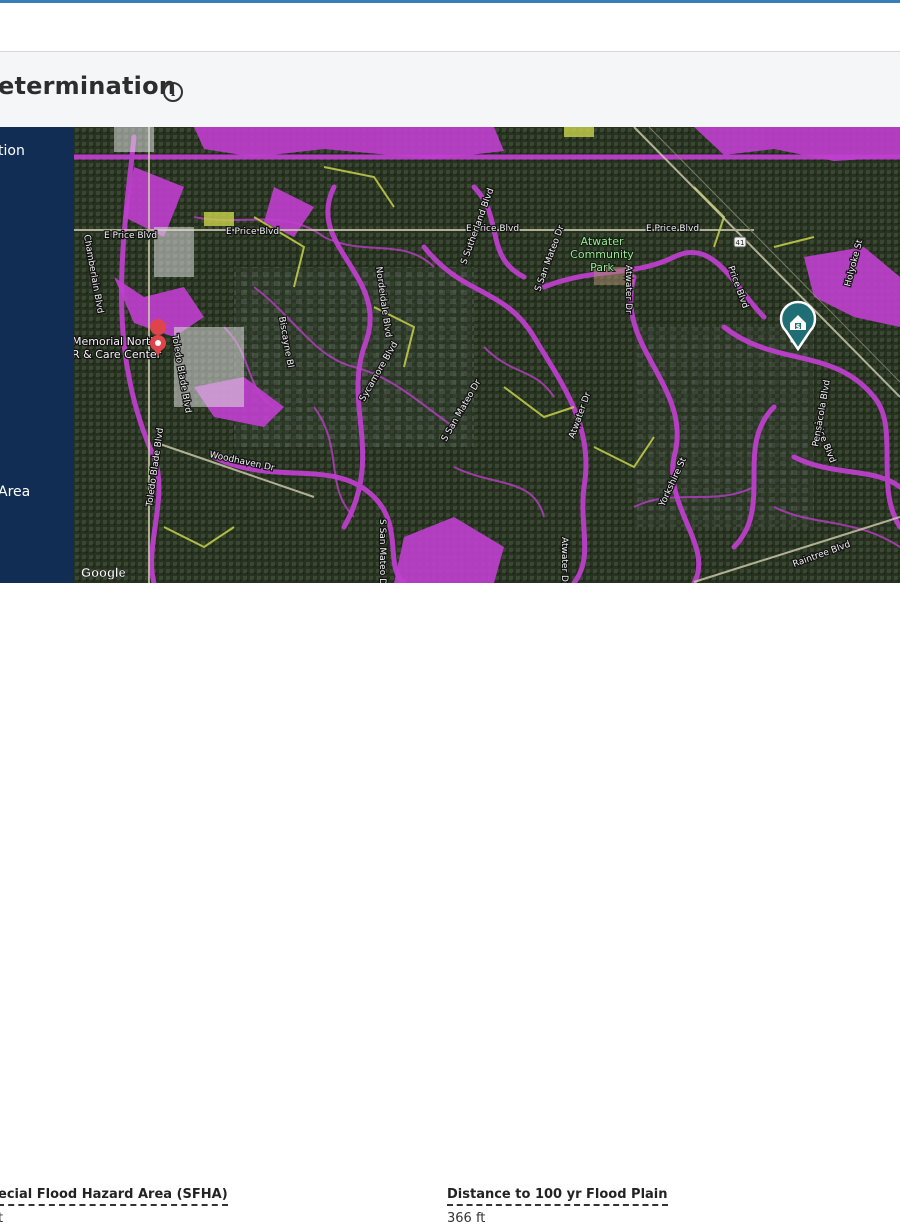 The image size is (900, 1226). Describe the element at coordinates (2, 1218) in the screenshot. I see `sfha-value: t` at that location.